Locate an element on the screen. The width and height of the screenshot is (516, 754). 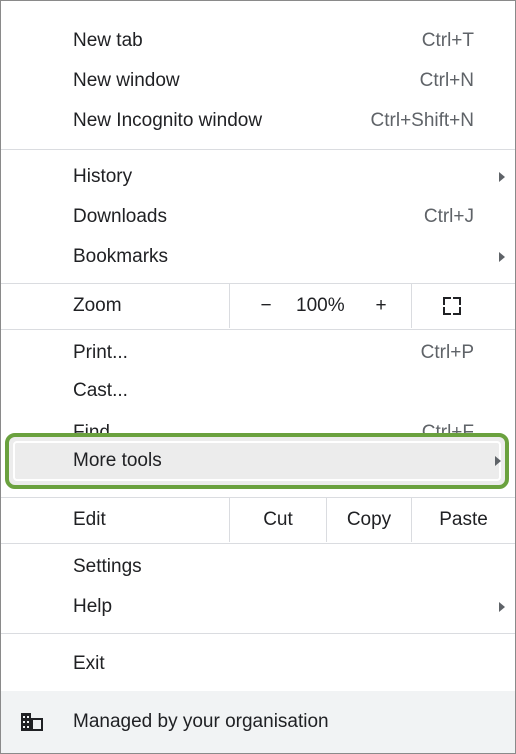
menu-item-label: History is located at coordinates (103, 176).